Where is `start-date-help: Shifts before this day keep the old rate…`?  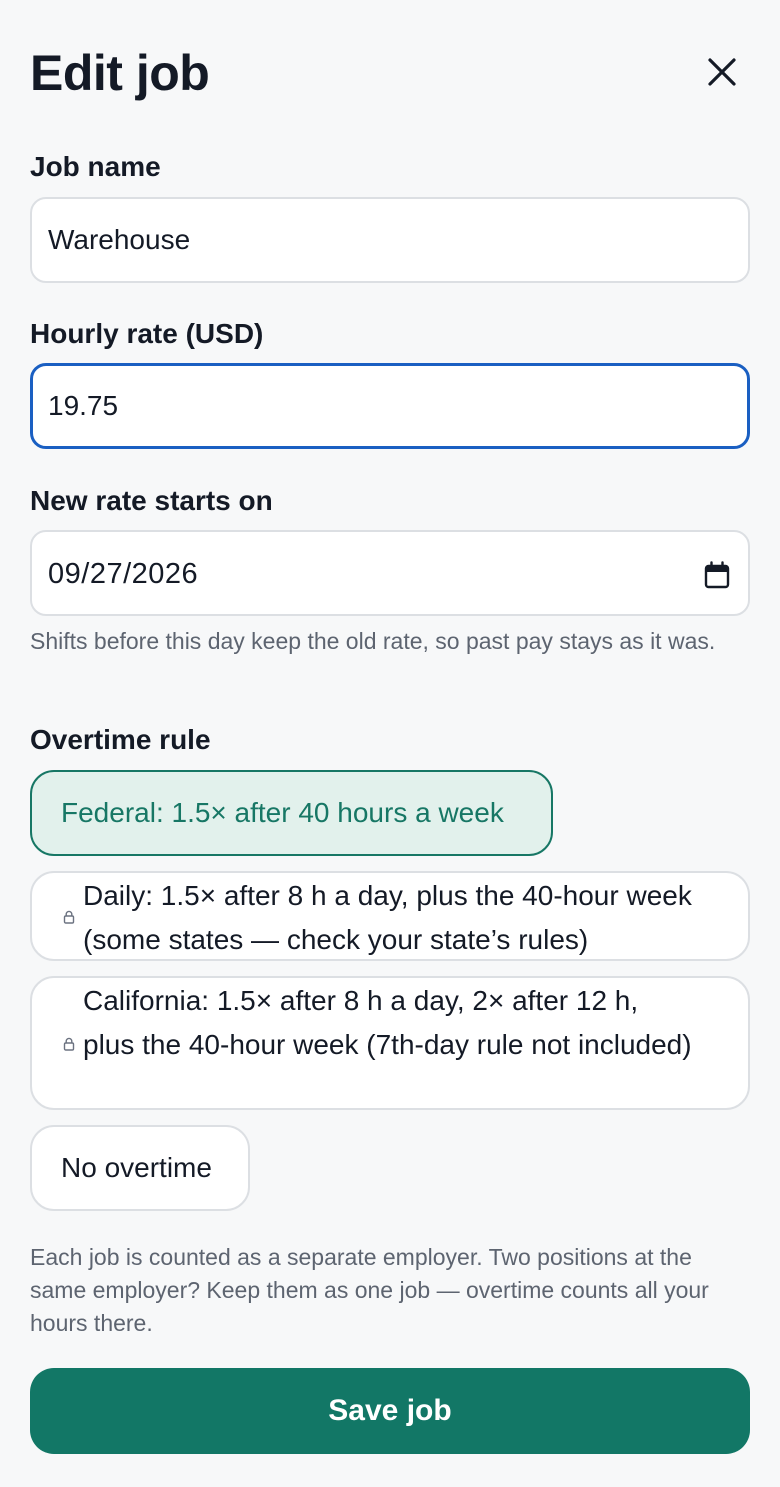 start-date-help: Shifts before this day keep the old rate… is located at coordinates (373, 641).